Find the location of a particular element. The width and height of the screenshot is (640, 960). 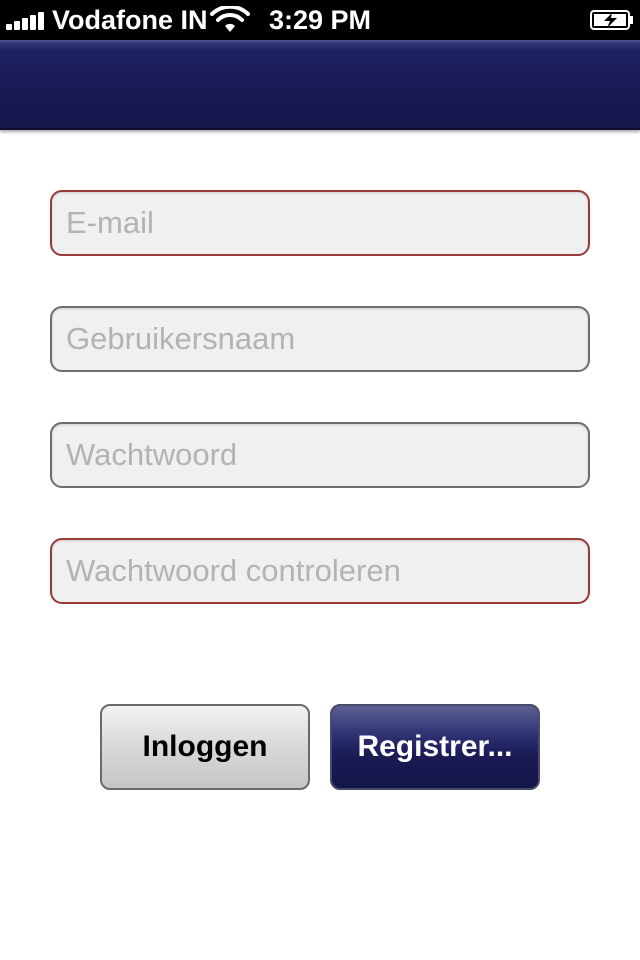

username-field is located at coordinates (320, 339).